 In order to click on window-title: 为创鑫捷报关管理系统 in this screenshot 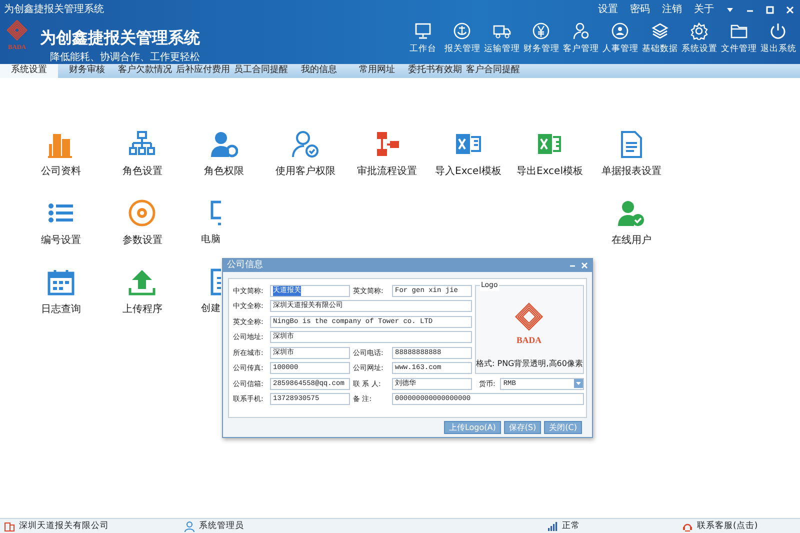, I will do `click(54, 9)`.